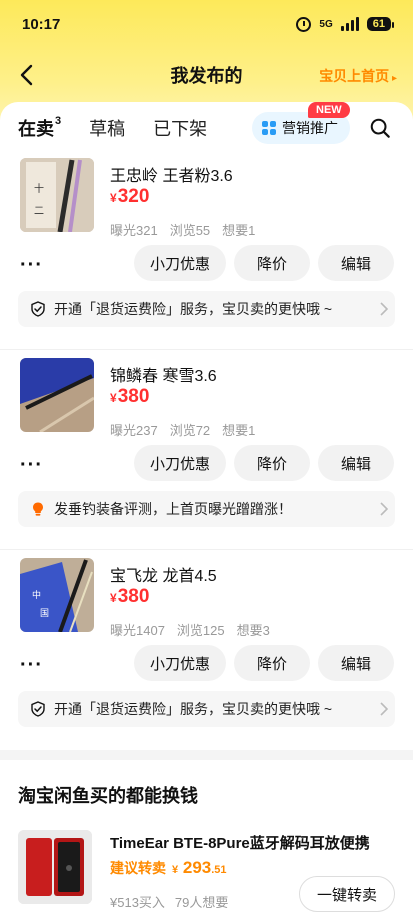 This screenshot has width=413, height=924. What do you see at coordinates (107, 128) in the screenshot?
I see `tab-drafts: 草稿` at bounding box center [107, 128].